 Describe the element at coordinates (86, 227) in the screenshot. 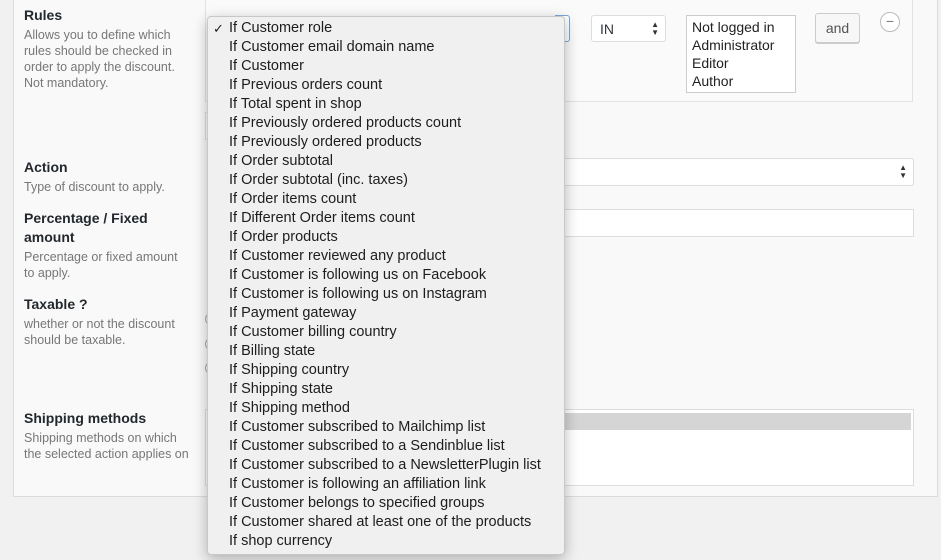

I see `amount-label: Percentage / Fixed amount` at that location.